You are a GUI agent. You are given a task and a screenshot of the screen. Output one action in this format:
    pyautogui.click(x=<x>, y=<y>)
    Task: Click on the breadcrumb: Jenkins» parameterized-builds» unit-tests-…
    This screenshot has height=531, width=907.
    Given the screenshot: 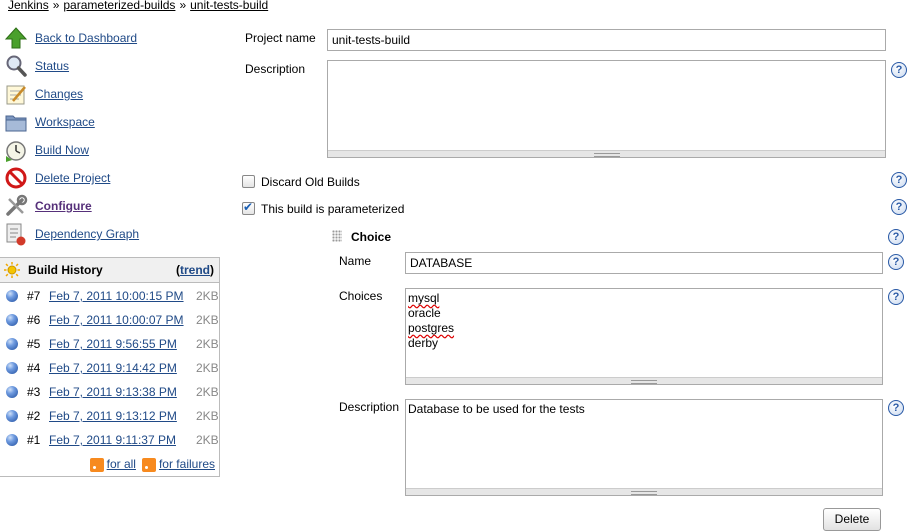 What is the action you would take?
    pyautogui.click(x=138, y=6)
    